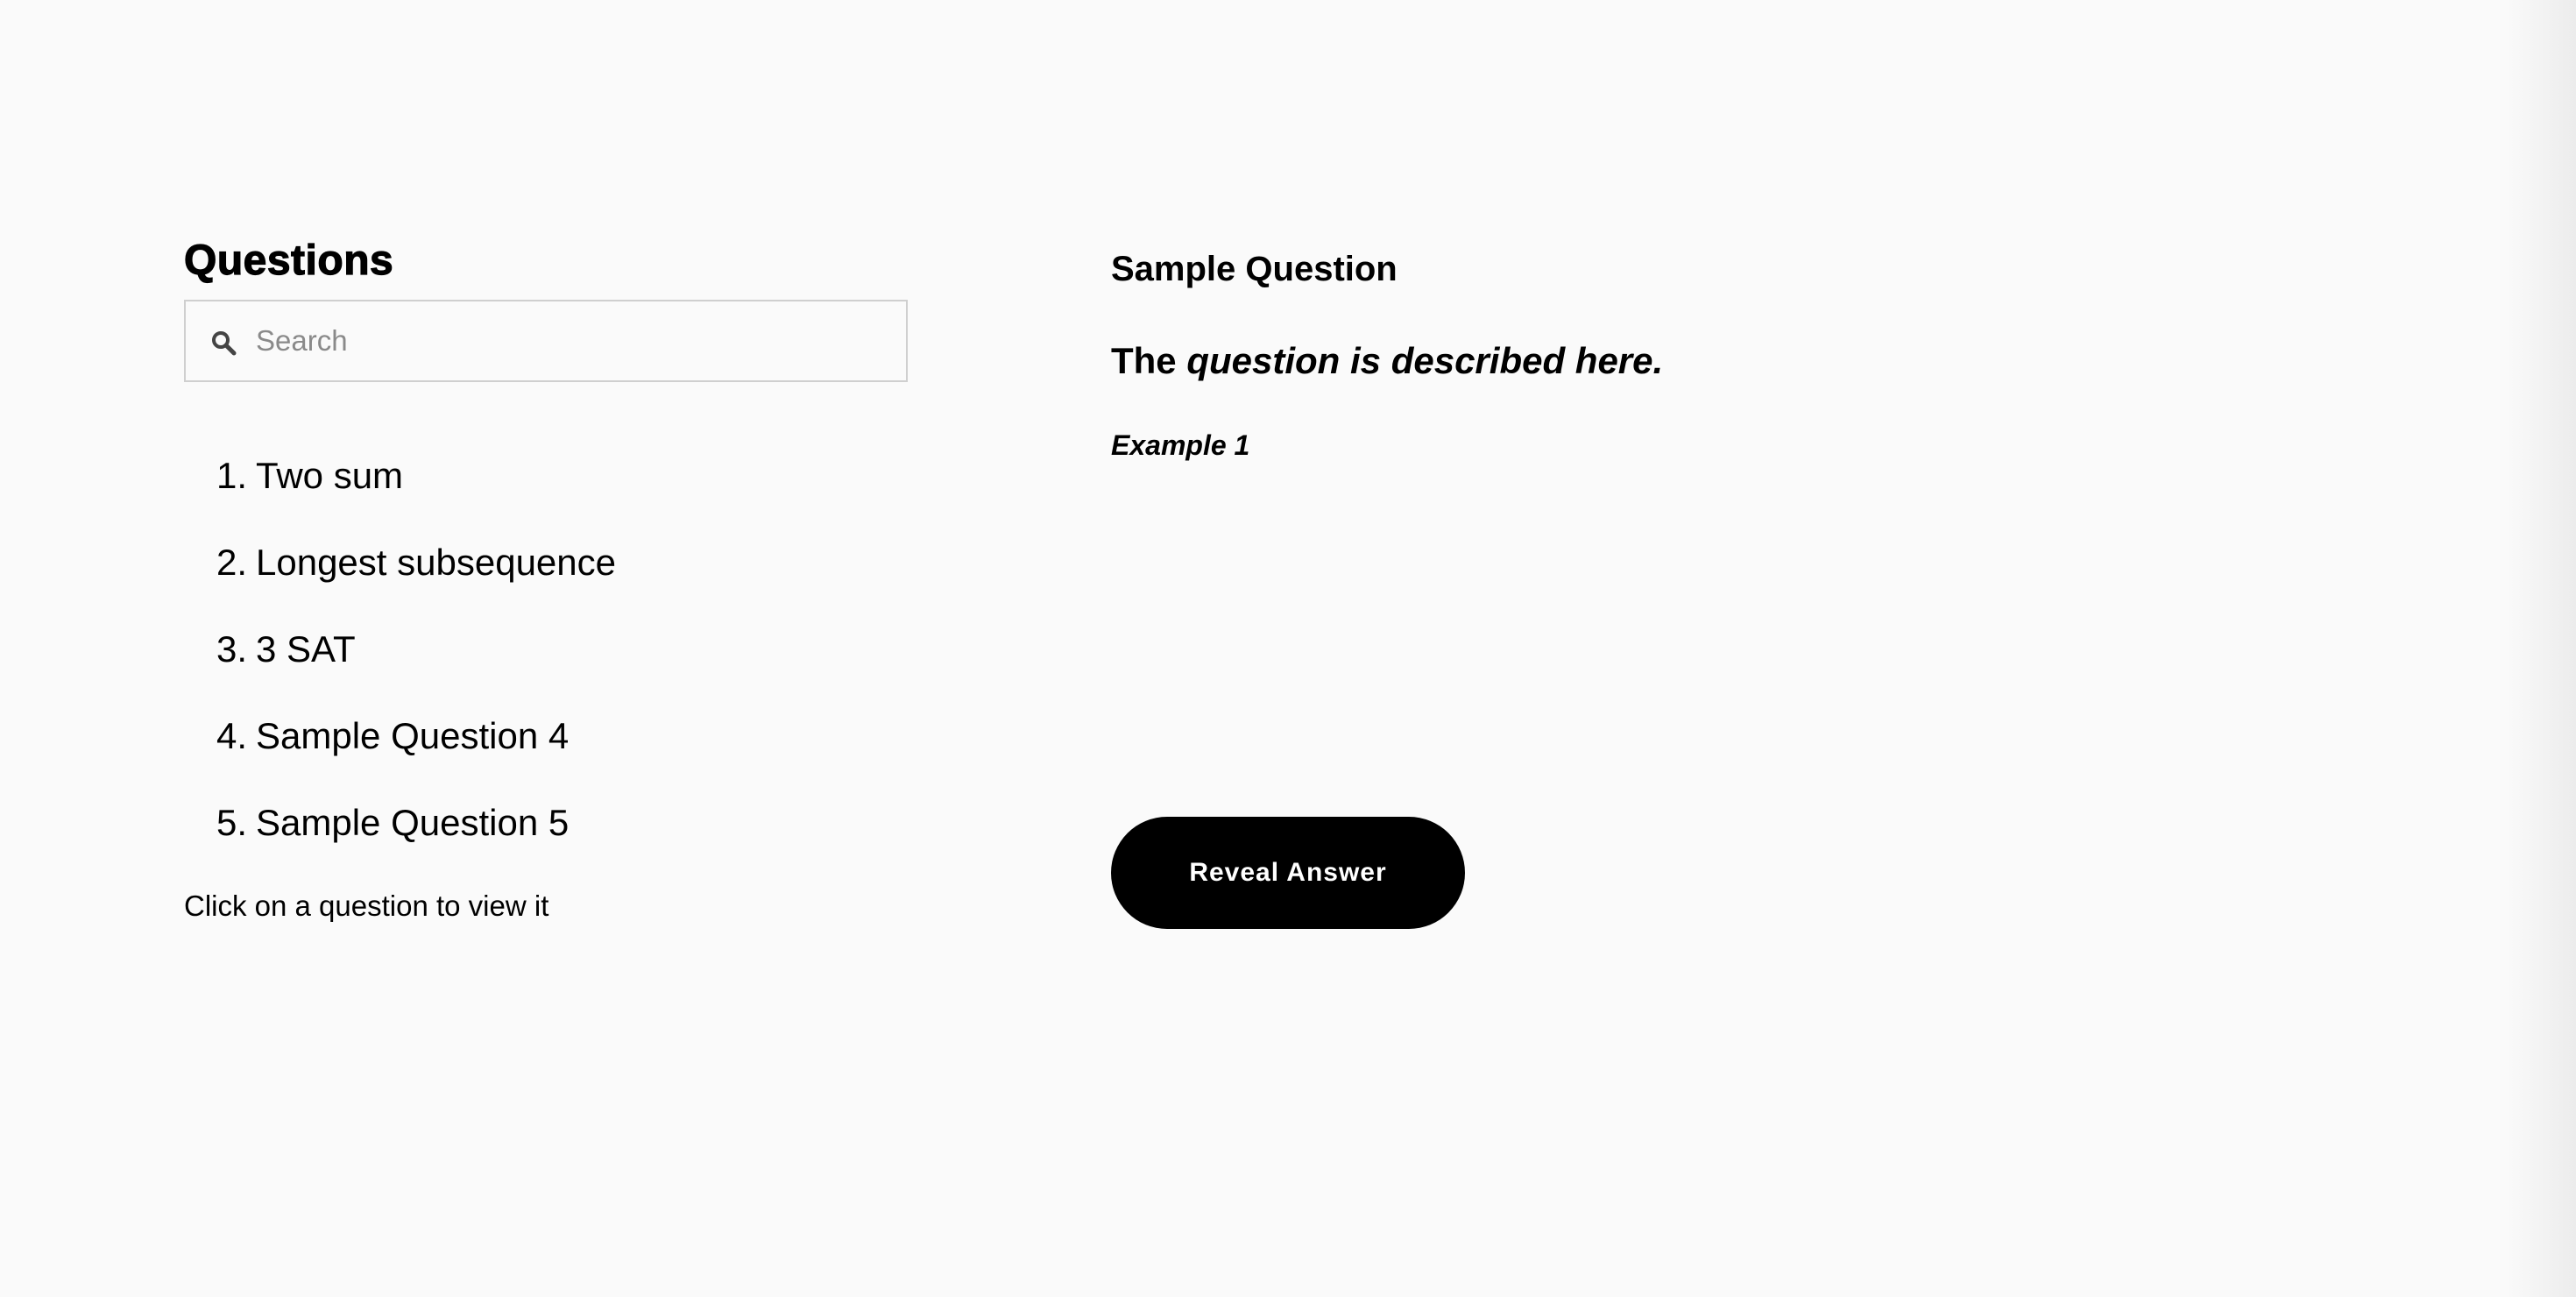 Image resolution: width=2576 pixels, height=1297 pixels. Describe the element at coordinates (571, 340) in the screenshot. I see `search-input` at that location.